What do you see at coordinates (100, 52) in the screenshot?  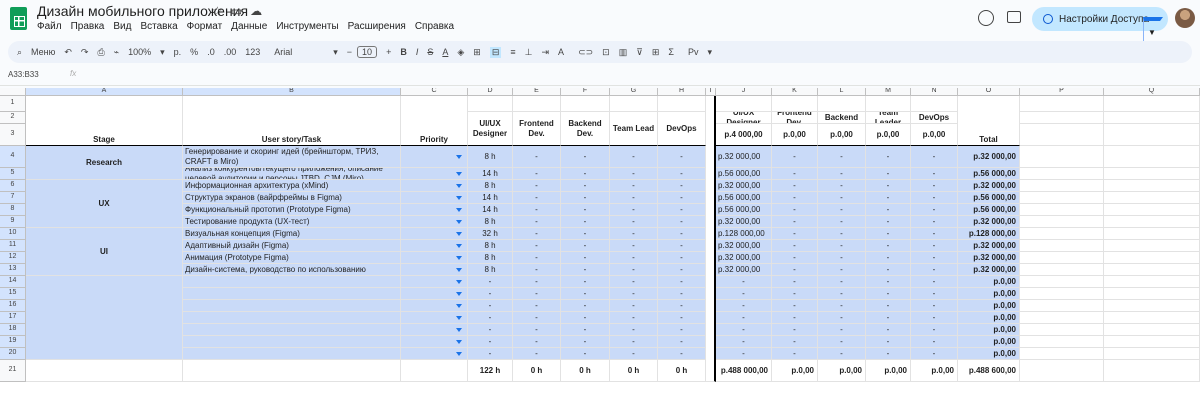 I see `print-icon: ⎙` at bounding box center [100, 52].